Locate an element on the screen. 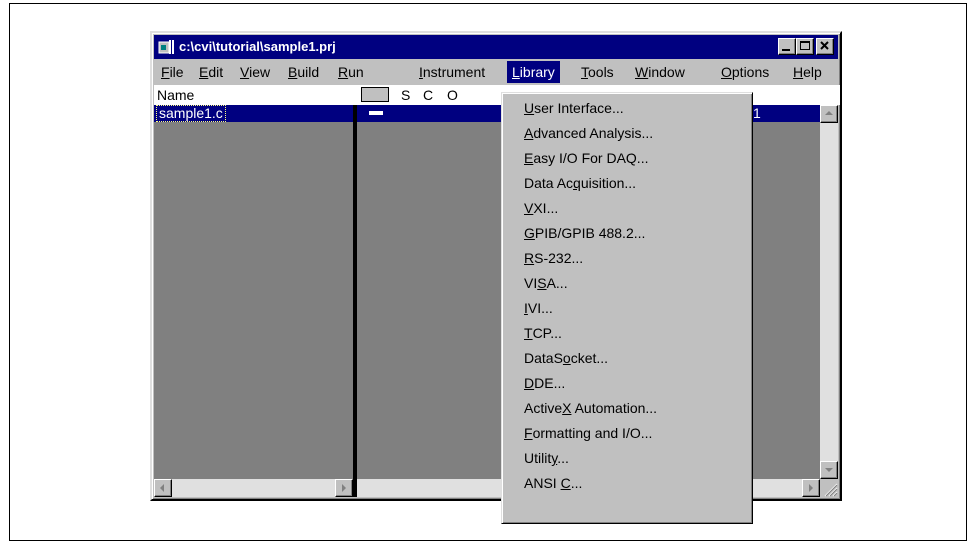 Image resolution: width=978 pixels, height=544 pixels. menu-tools: Tools is located at coordinates (597, 72).